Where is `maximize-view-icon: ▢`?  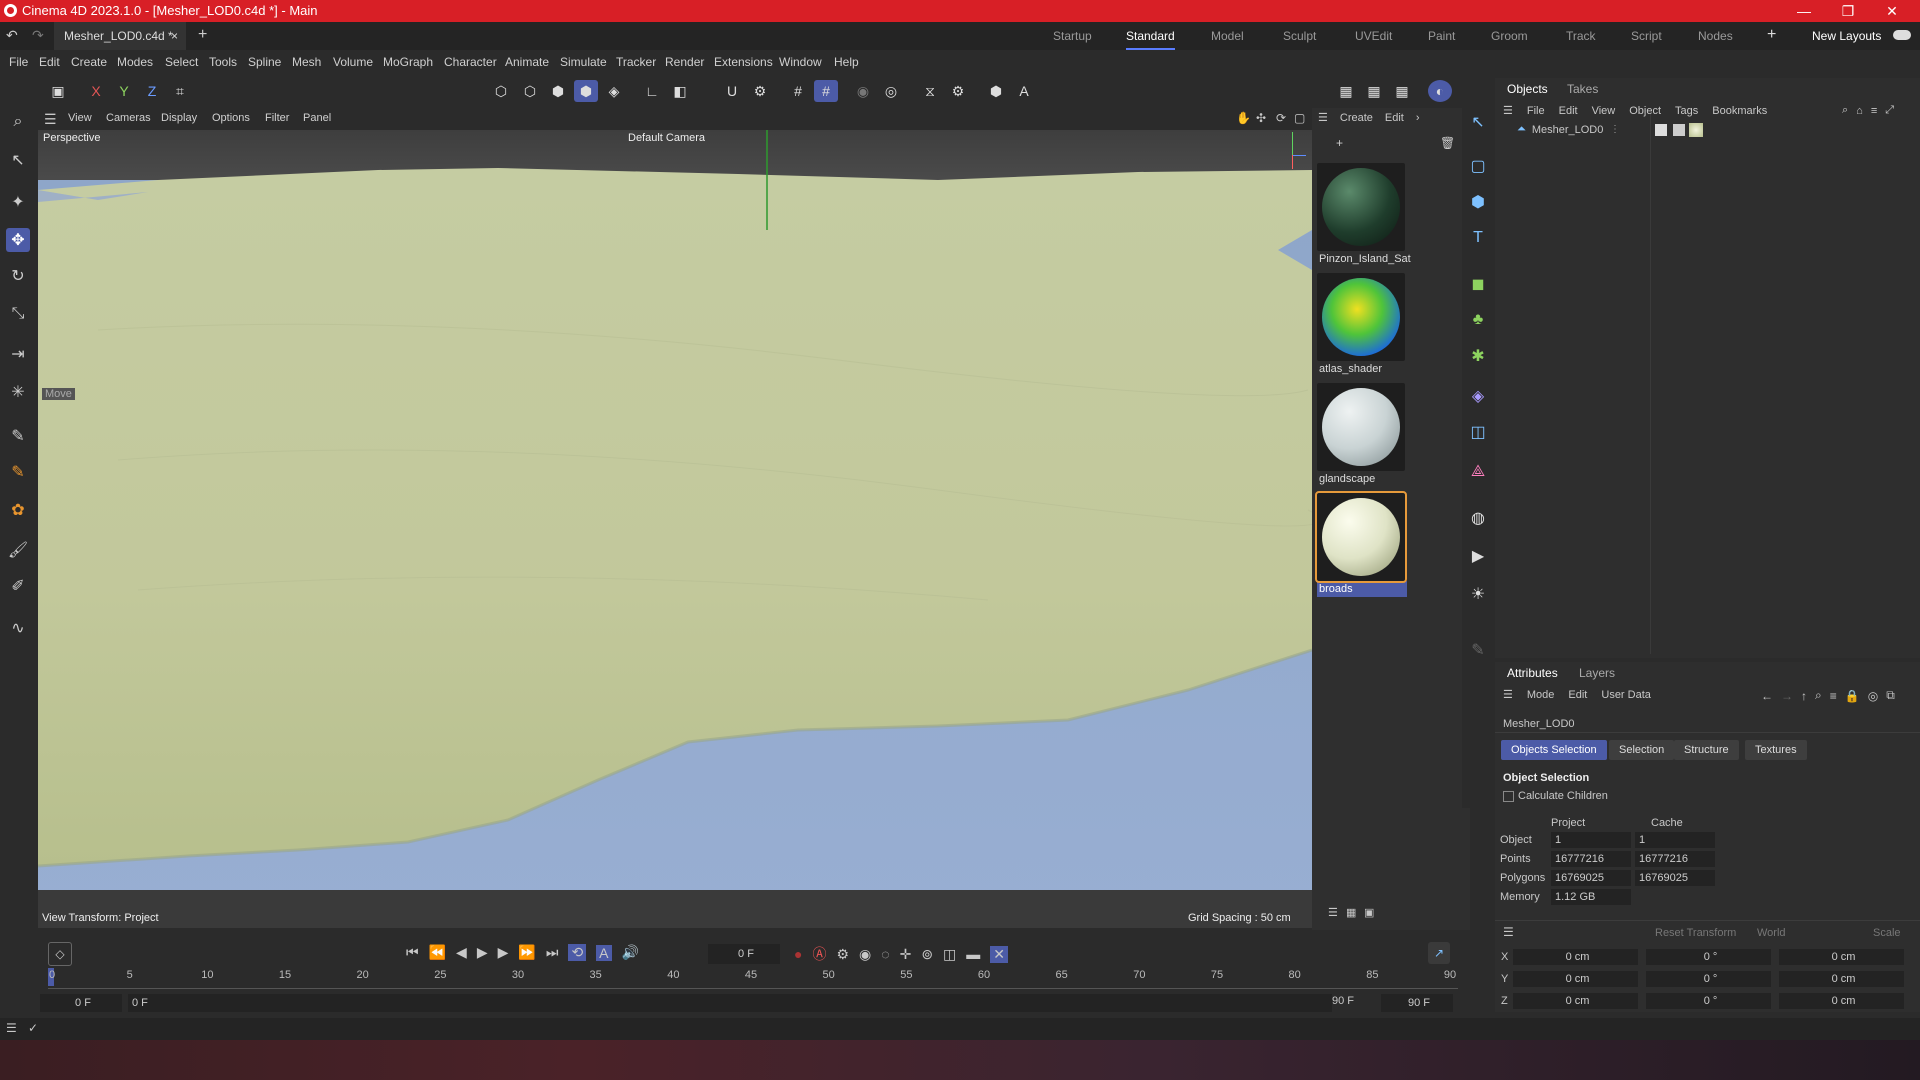 maximize-view-icon: ▢ is located at coordinates (1299, 118).